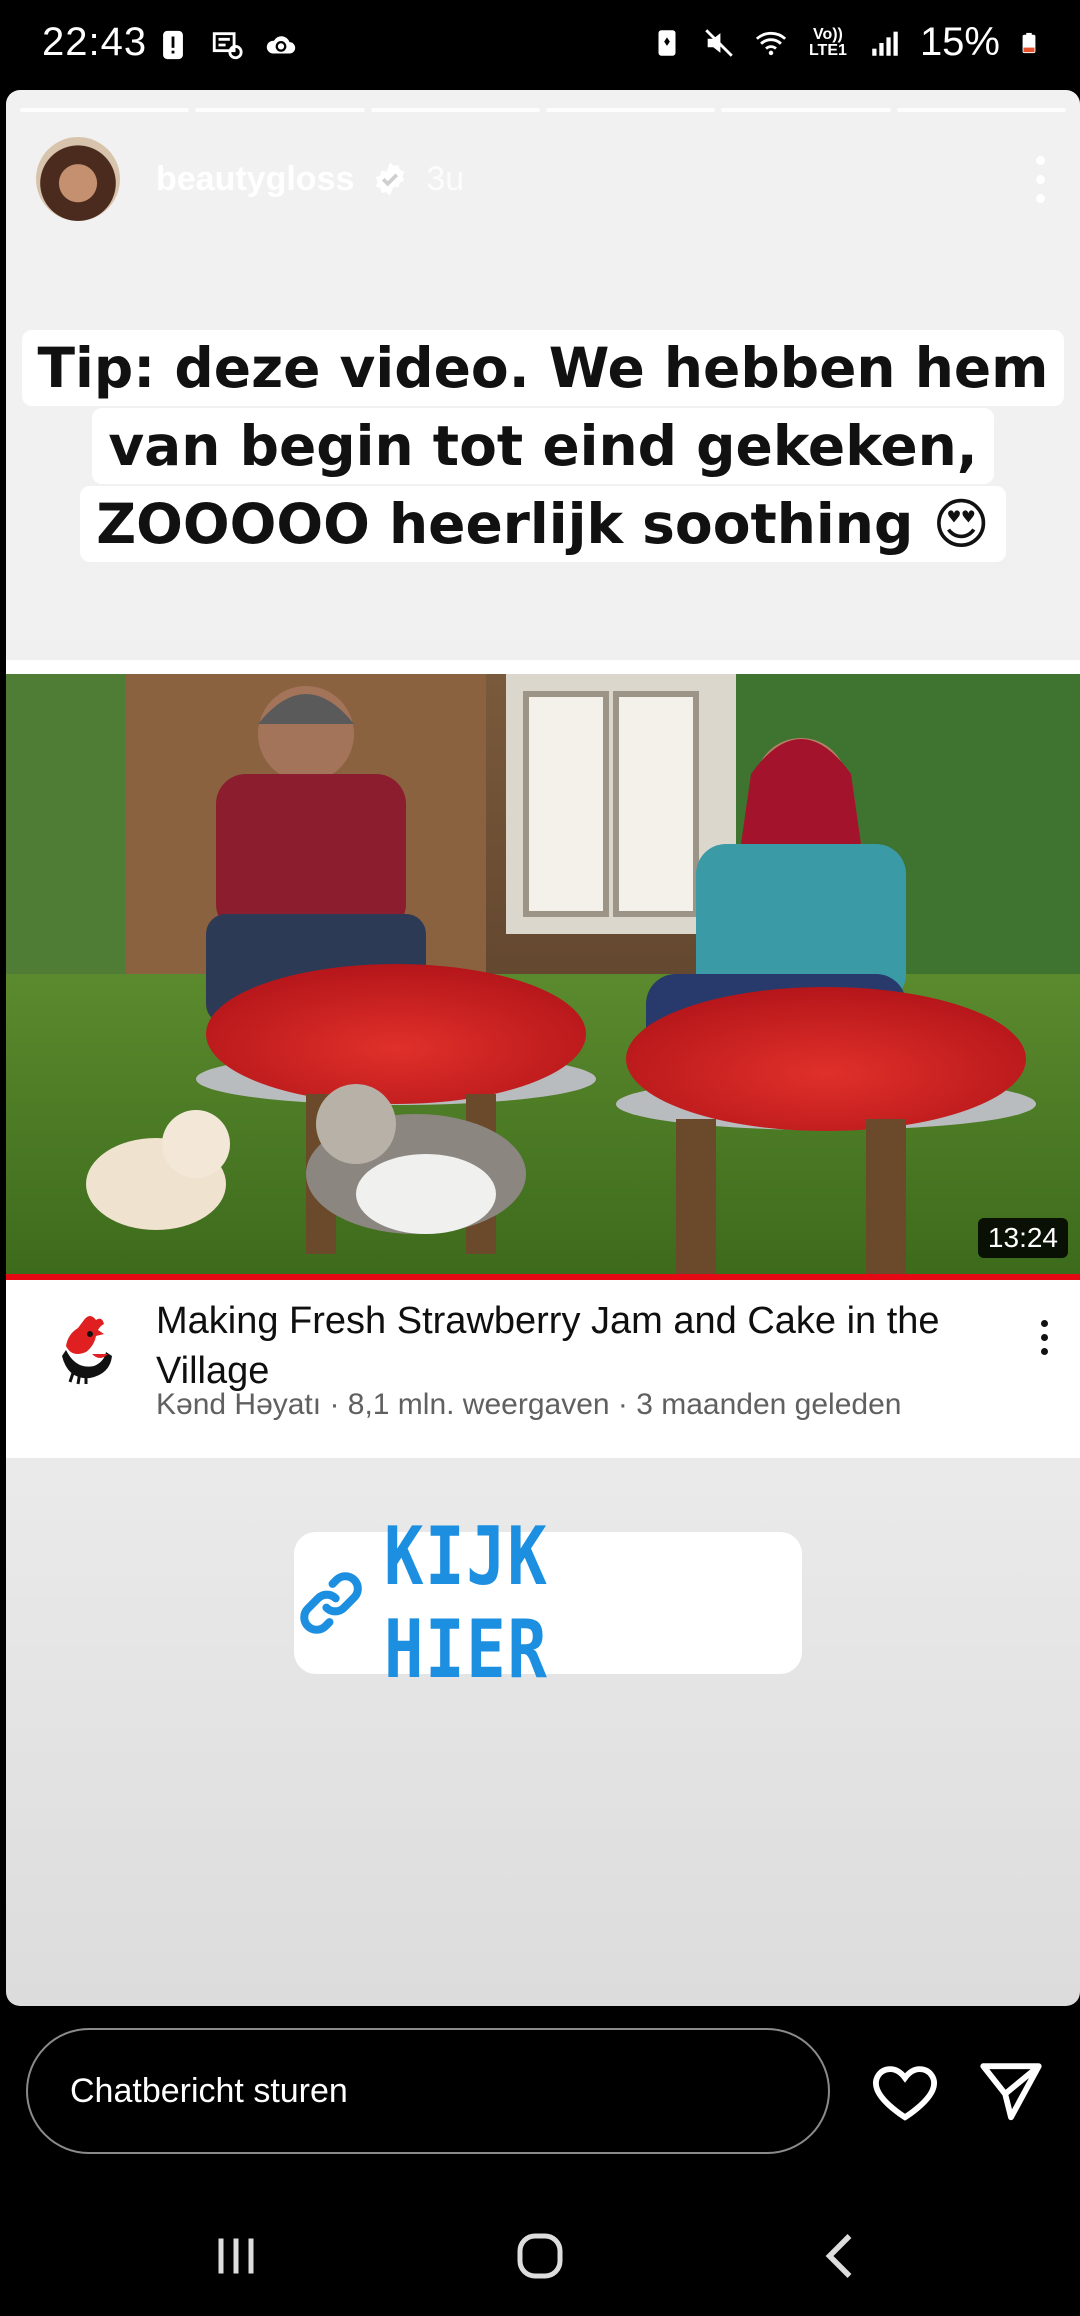 This screenshot has height=2316, width=1080. I want to click on status-right-icons: Vo)) LTE1 15%, so click(845, 42).